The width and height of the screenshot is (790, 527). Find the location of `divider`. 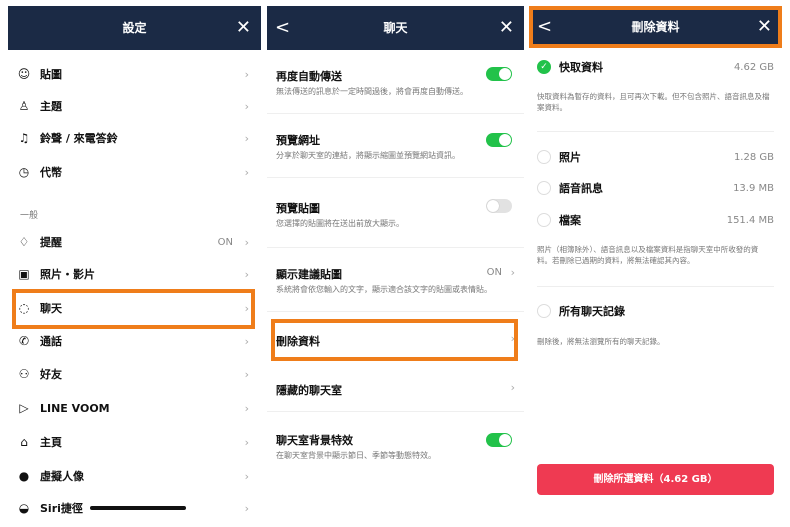

divider is located at coordinates (655, 286).